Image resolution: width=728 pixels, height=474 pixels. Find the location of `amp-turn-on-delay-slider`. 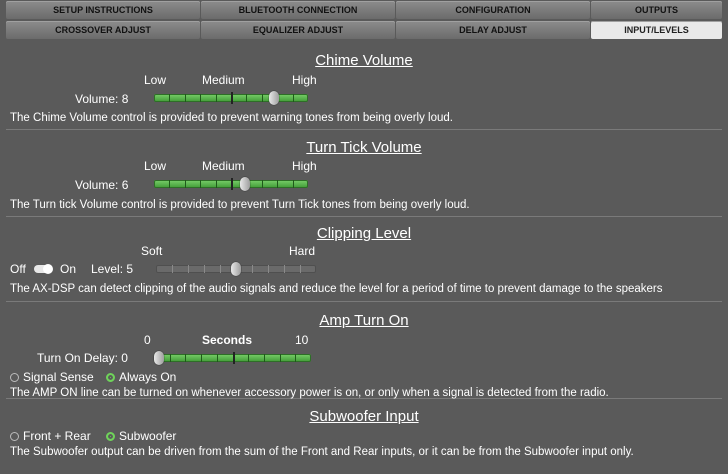

amp-turn-on-delay-slider is located at coordinates (232, 358).